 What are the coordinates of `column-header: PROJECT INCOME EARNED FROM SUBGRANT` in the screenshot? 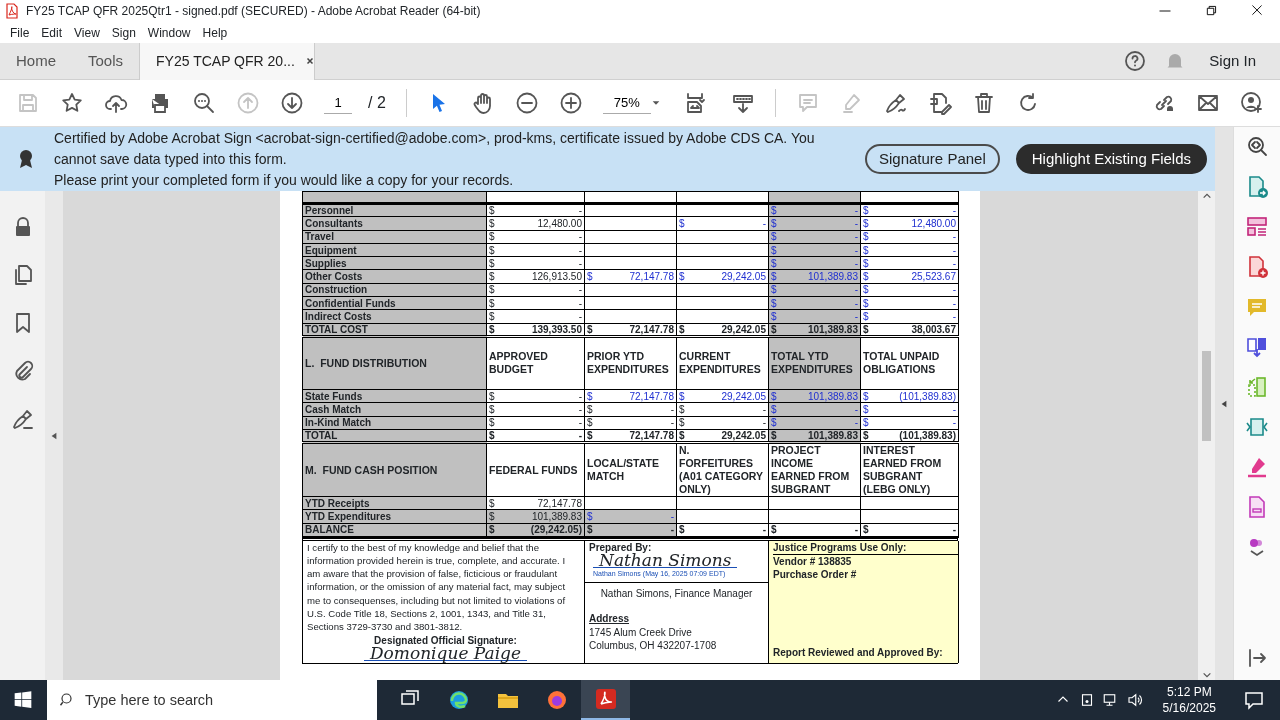 It's located at (814, 469).